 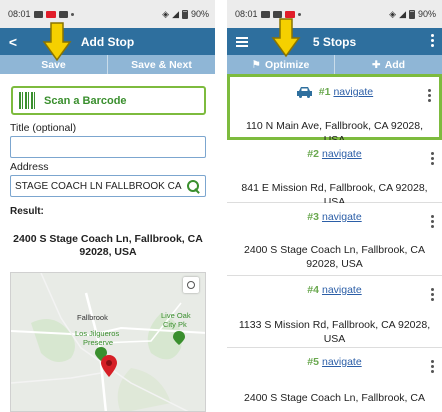 I want to click on more-options-icon, so click(x=432, y=40).